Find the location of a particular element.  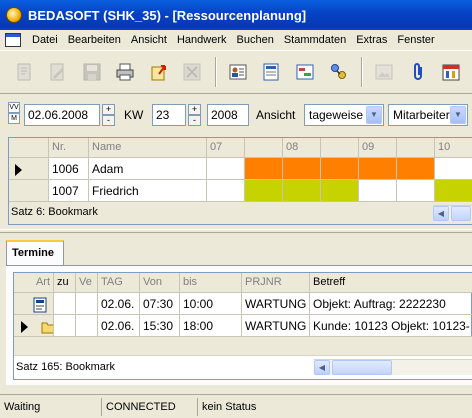

column-header-name: Name is located at coordinates (148, 148).